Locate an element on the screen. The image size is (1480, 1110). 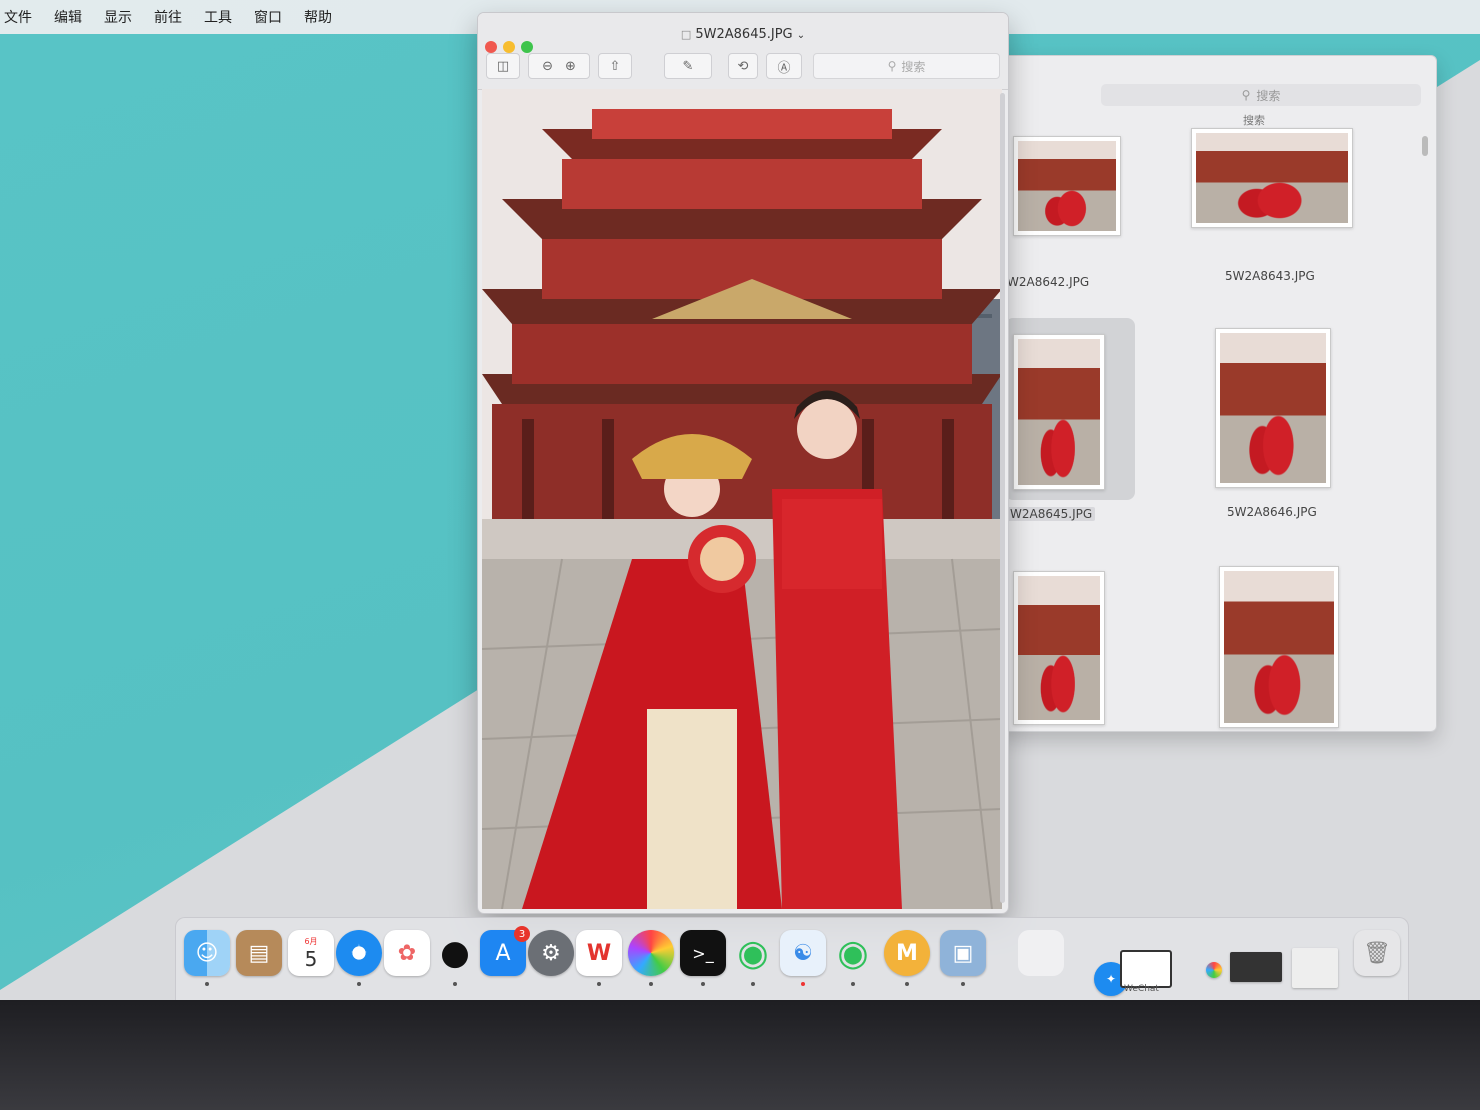
menu-go: 前往 is located at coordinates (168, 17).